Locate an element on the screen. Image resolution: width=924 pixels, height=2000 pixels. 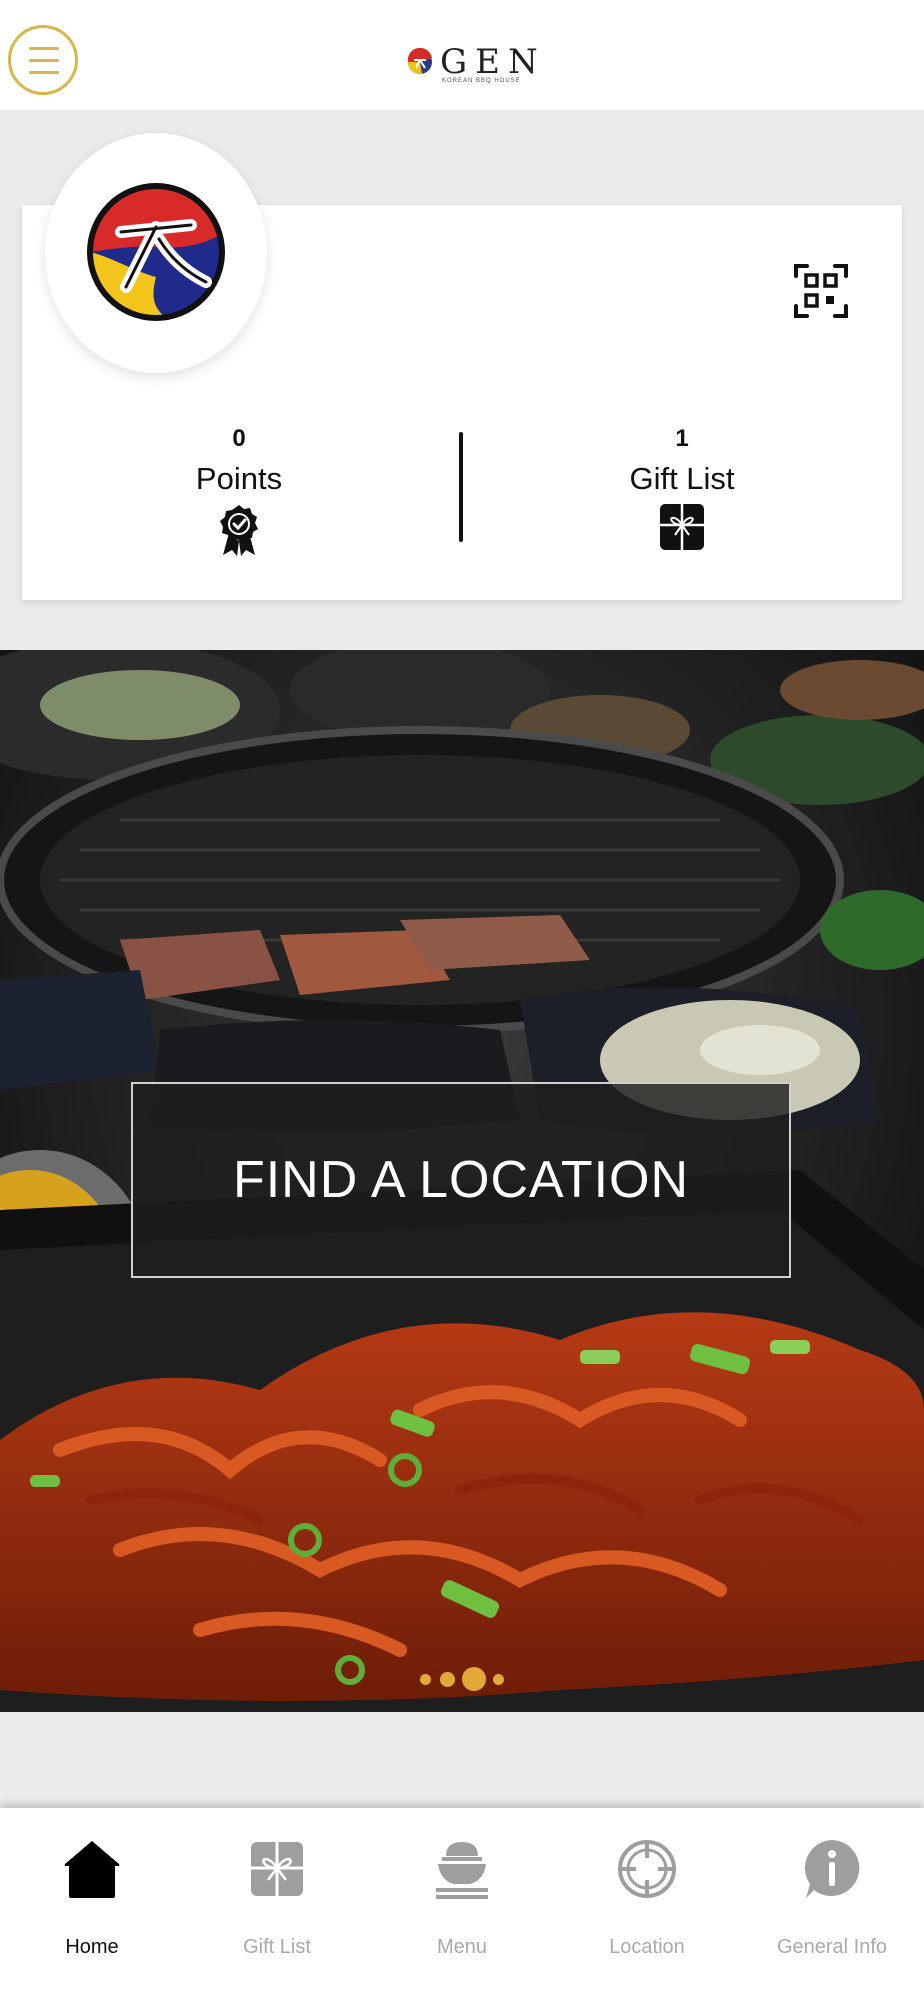
avatar is located at coordinates (156, 253).